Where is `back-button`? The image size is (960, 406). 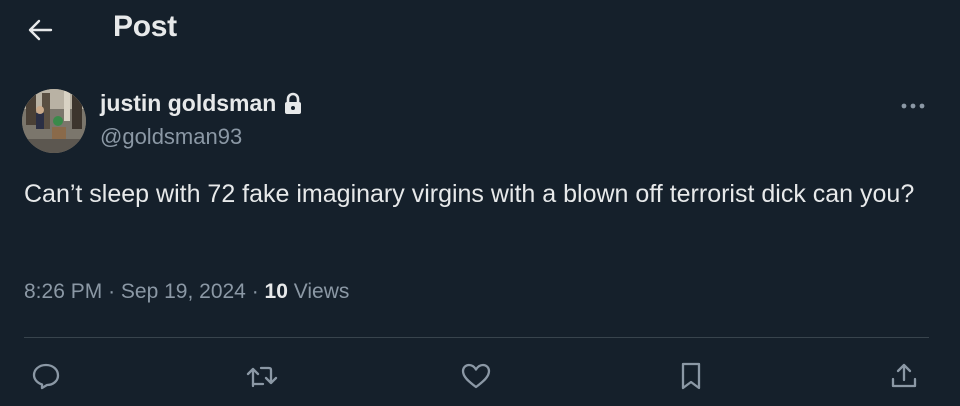
back-button is located at coordinates (40, 30).